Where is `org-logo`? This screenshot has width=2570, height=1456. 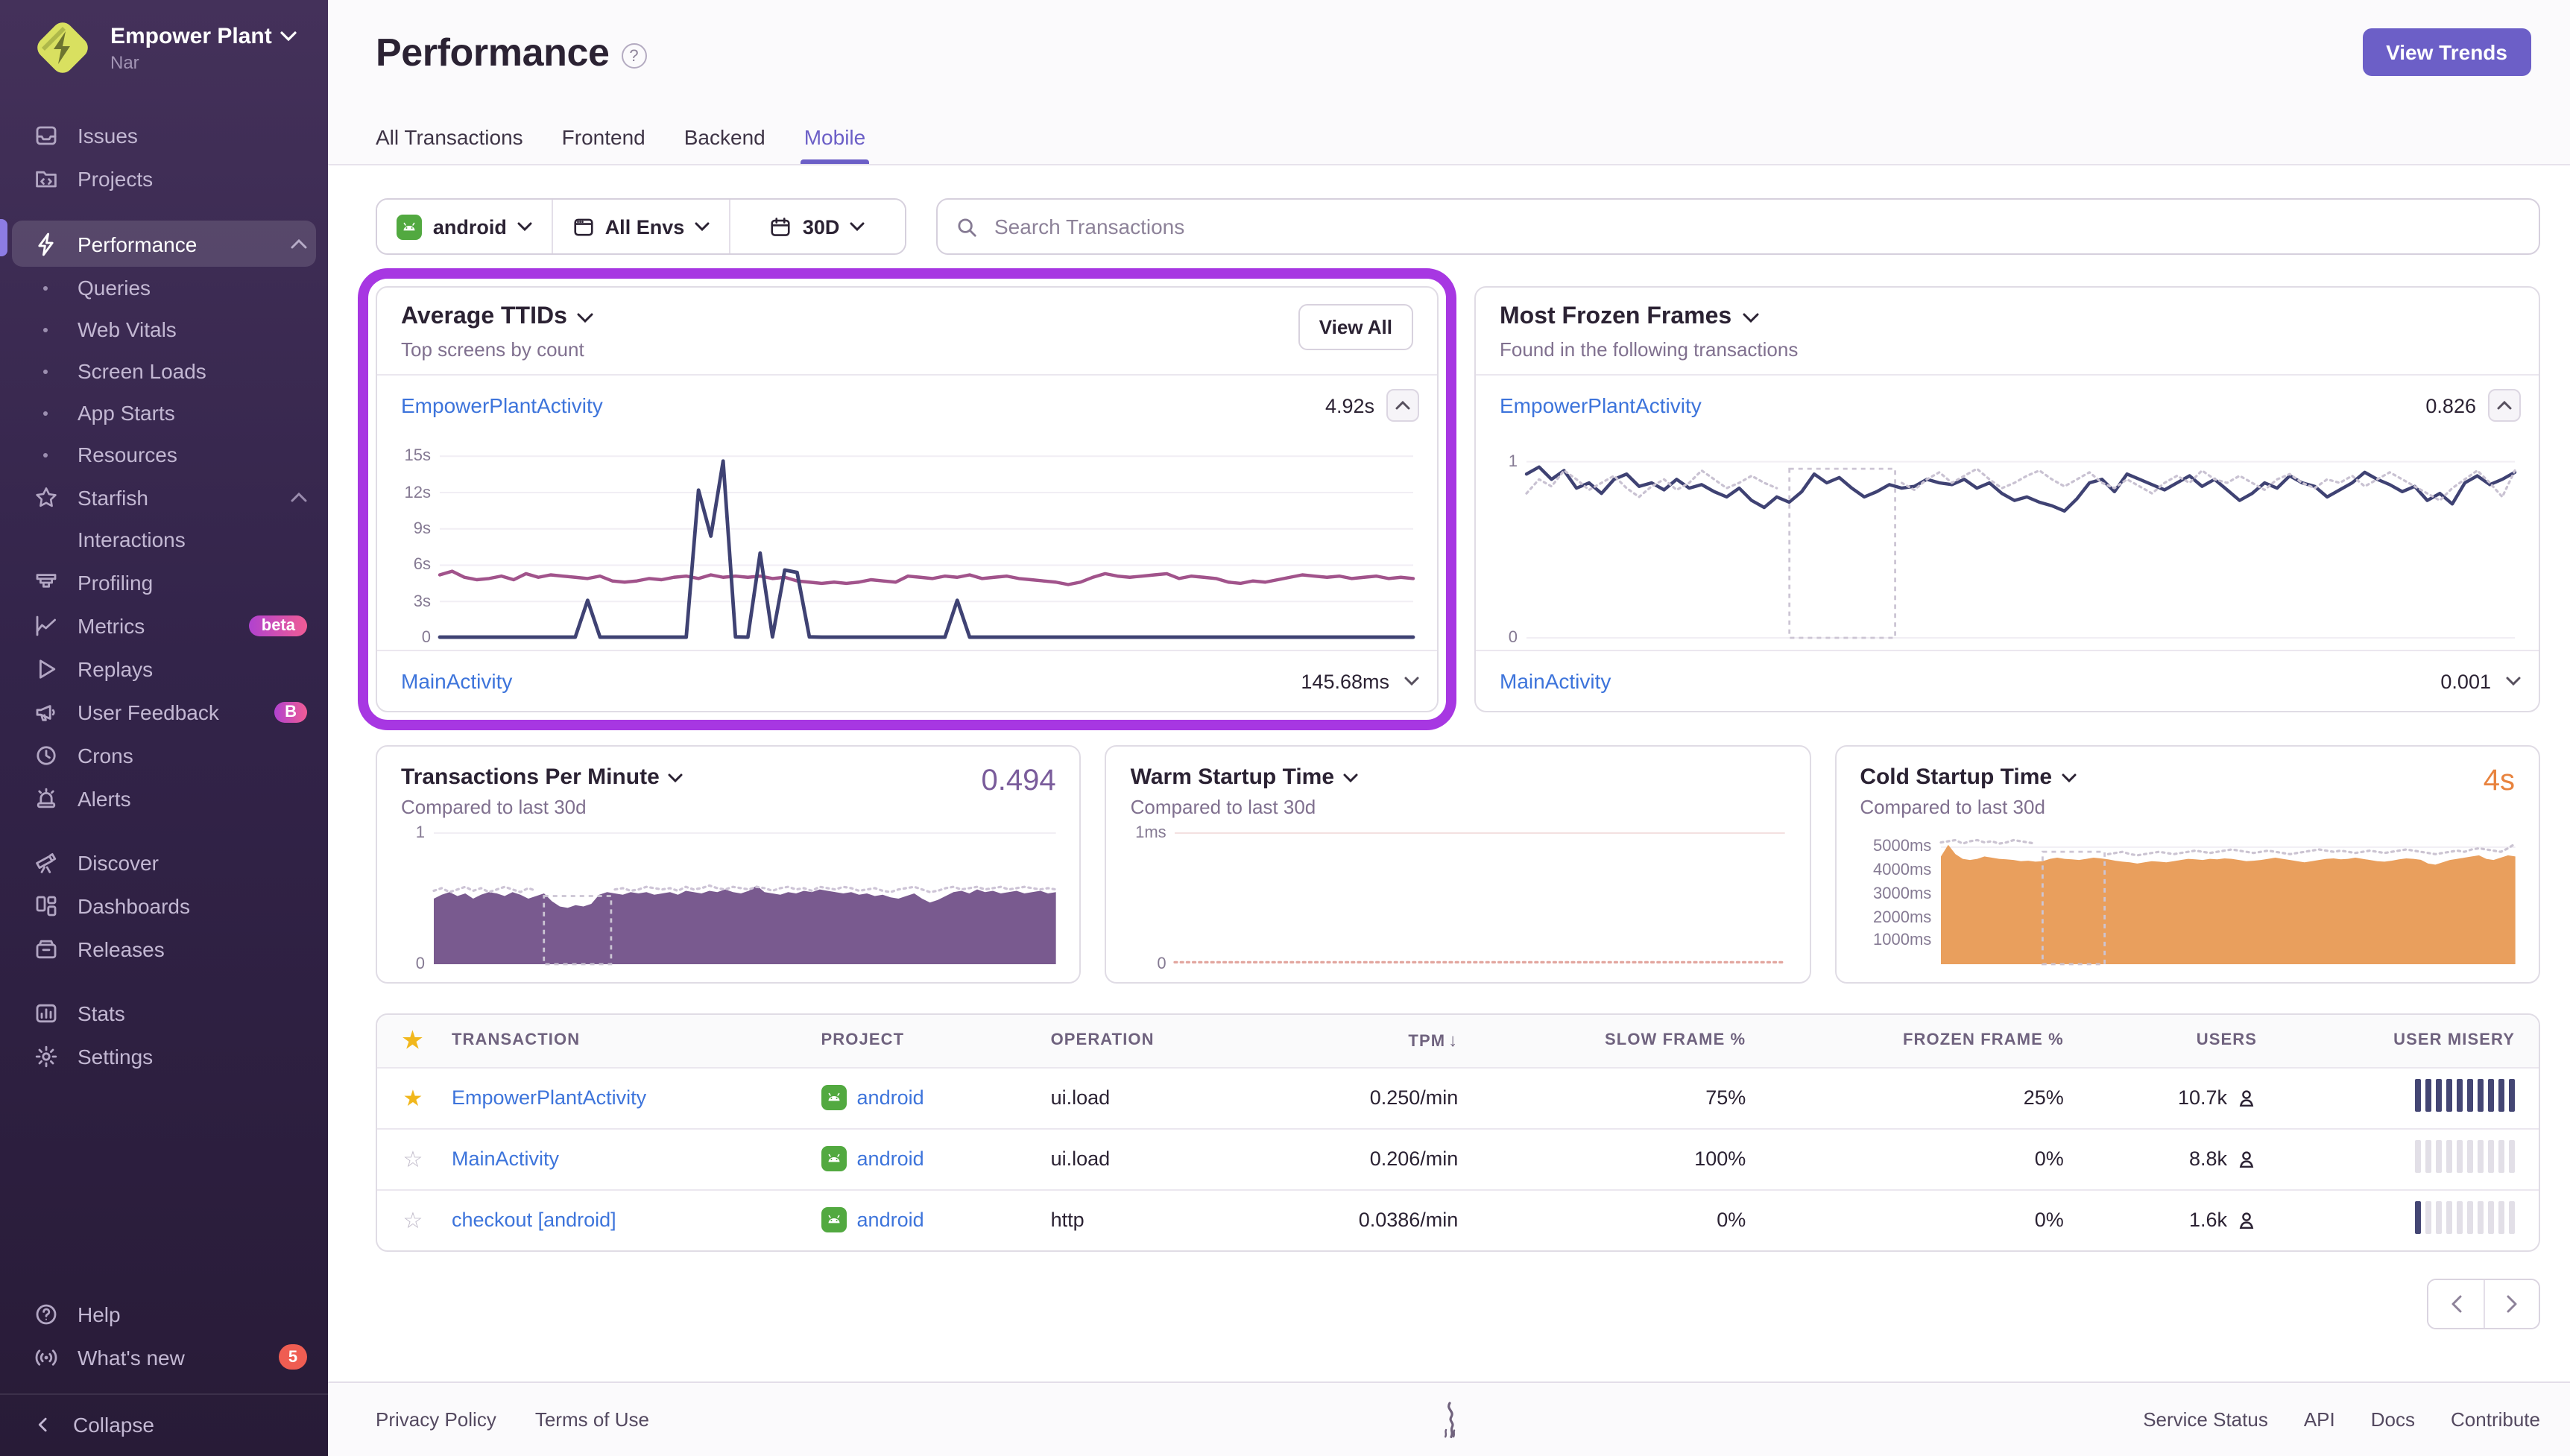
org-logo is located at coordinates (62, 47).